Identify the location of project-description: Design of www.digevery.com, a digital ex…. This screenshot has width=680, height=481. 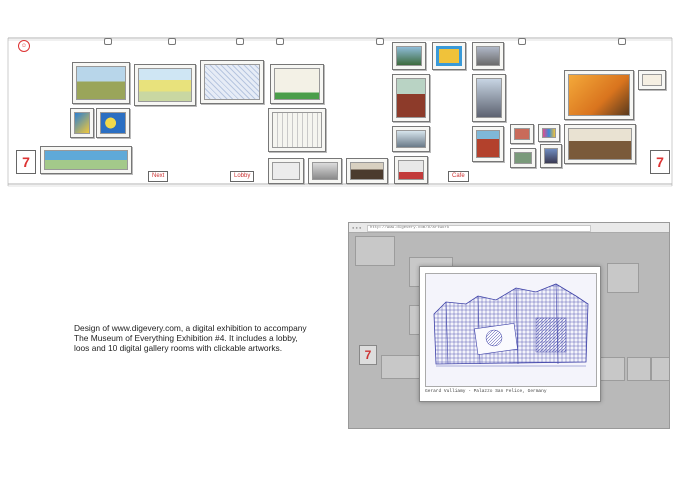
(190, 338).